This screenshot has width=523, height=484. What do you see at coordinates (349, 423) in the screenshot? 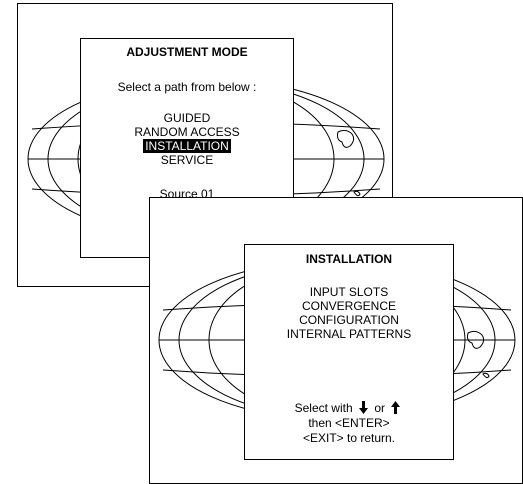
I see `enter-hint: then <ENTER>` at bounding box center [349, 423].